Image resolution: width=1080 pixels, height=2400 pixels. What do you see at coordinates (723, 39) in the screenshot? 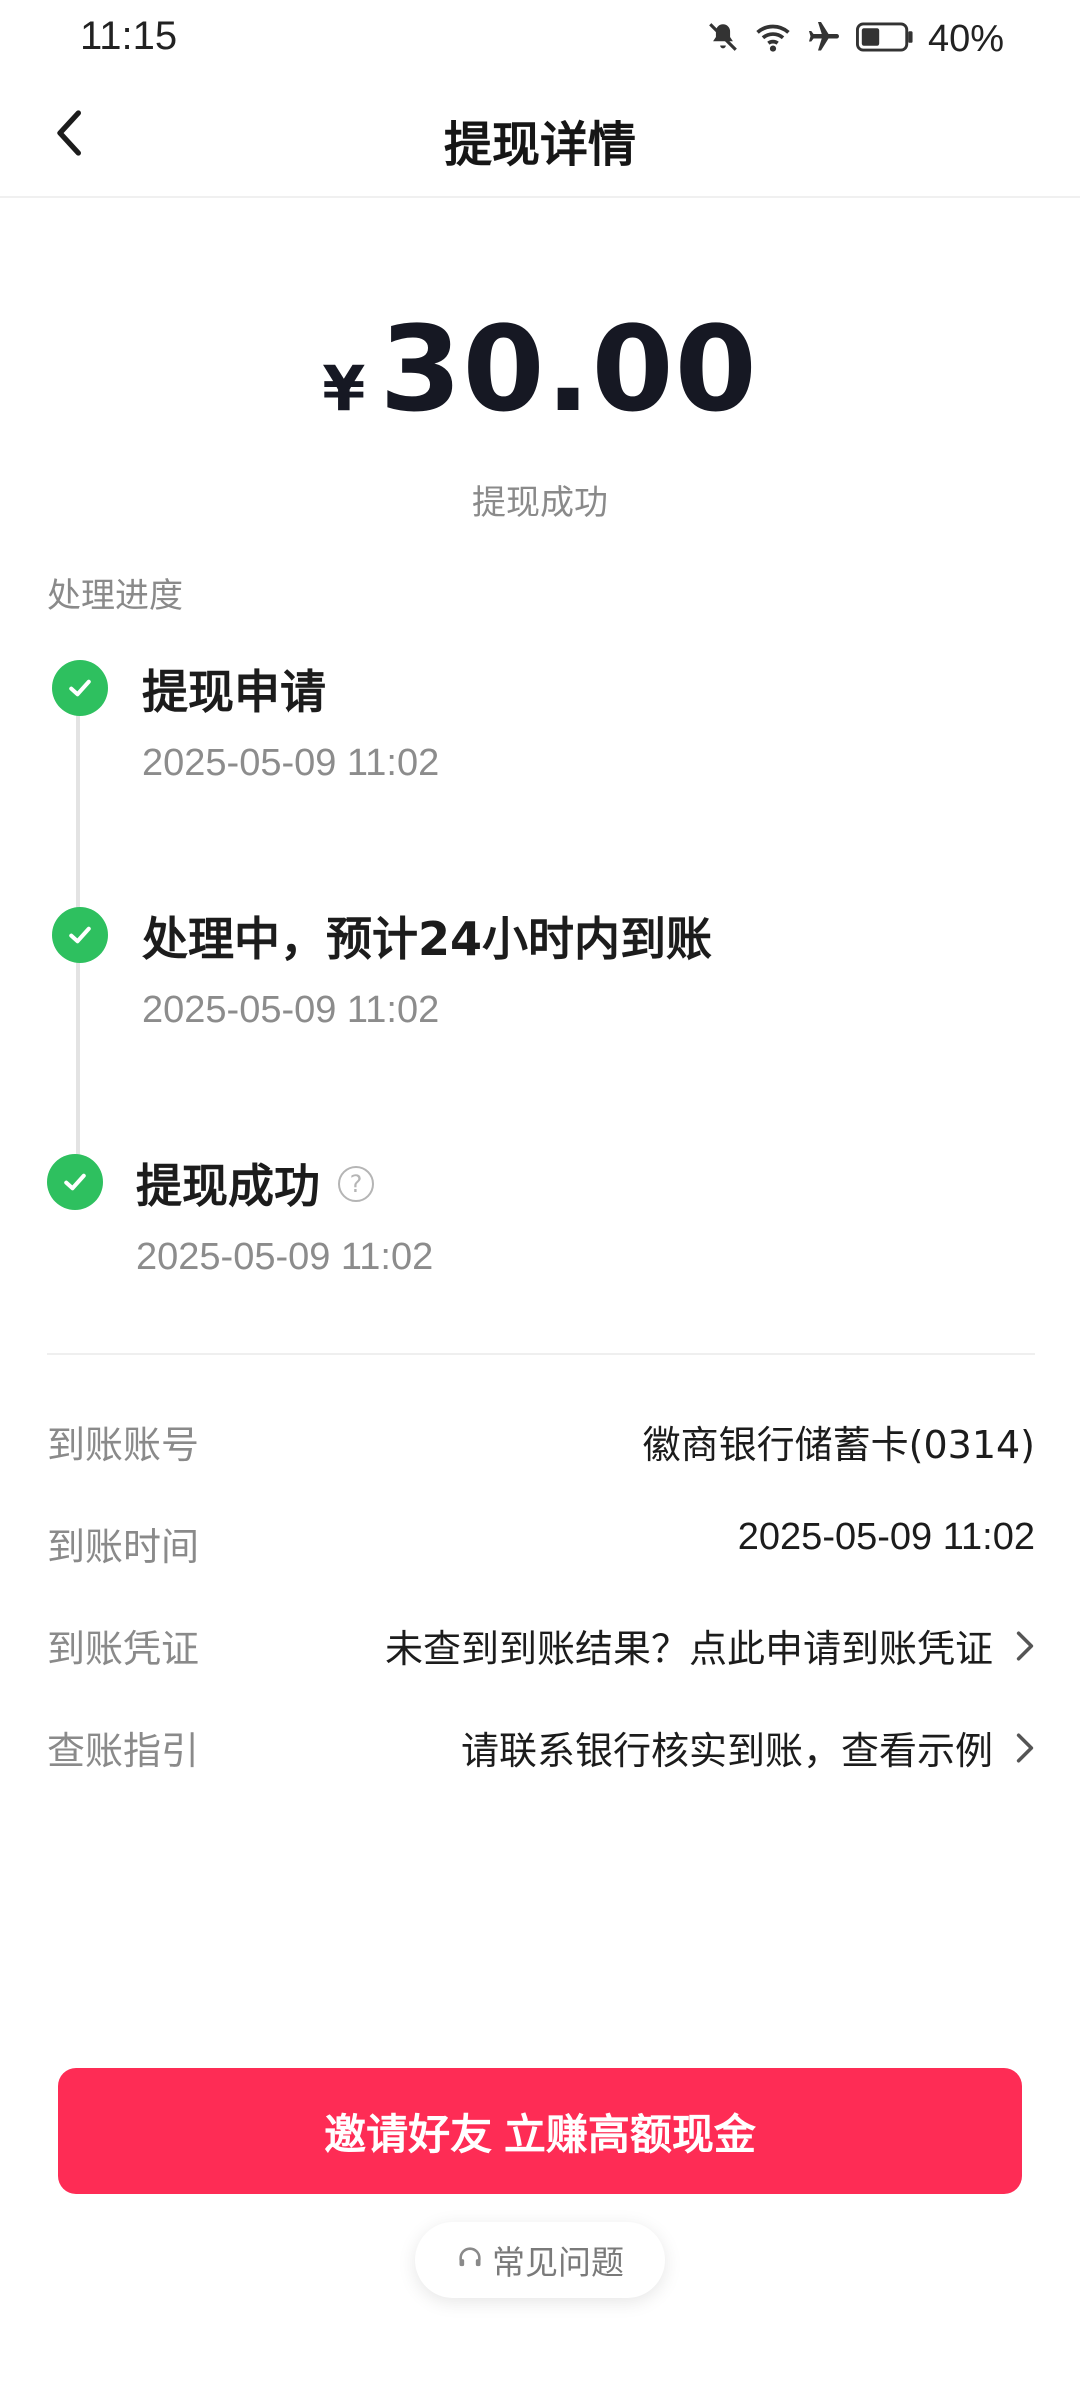
I see `mute-bell-icon` at bounding box center [723, 39].